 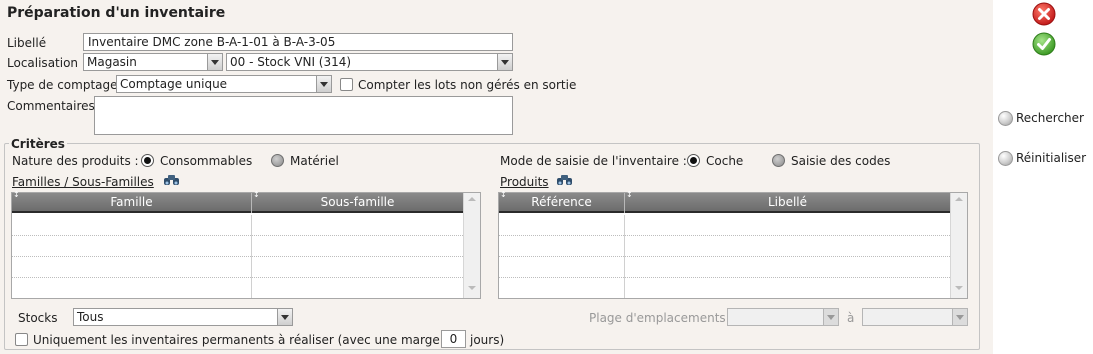 What do you see at coordinates (112, 62) in the screenshot?
I see `localisation-type-value: Magasin` at bounding box center [112, 62].